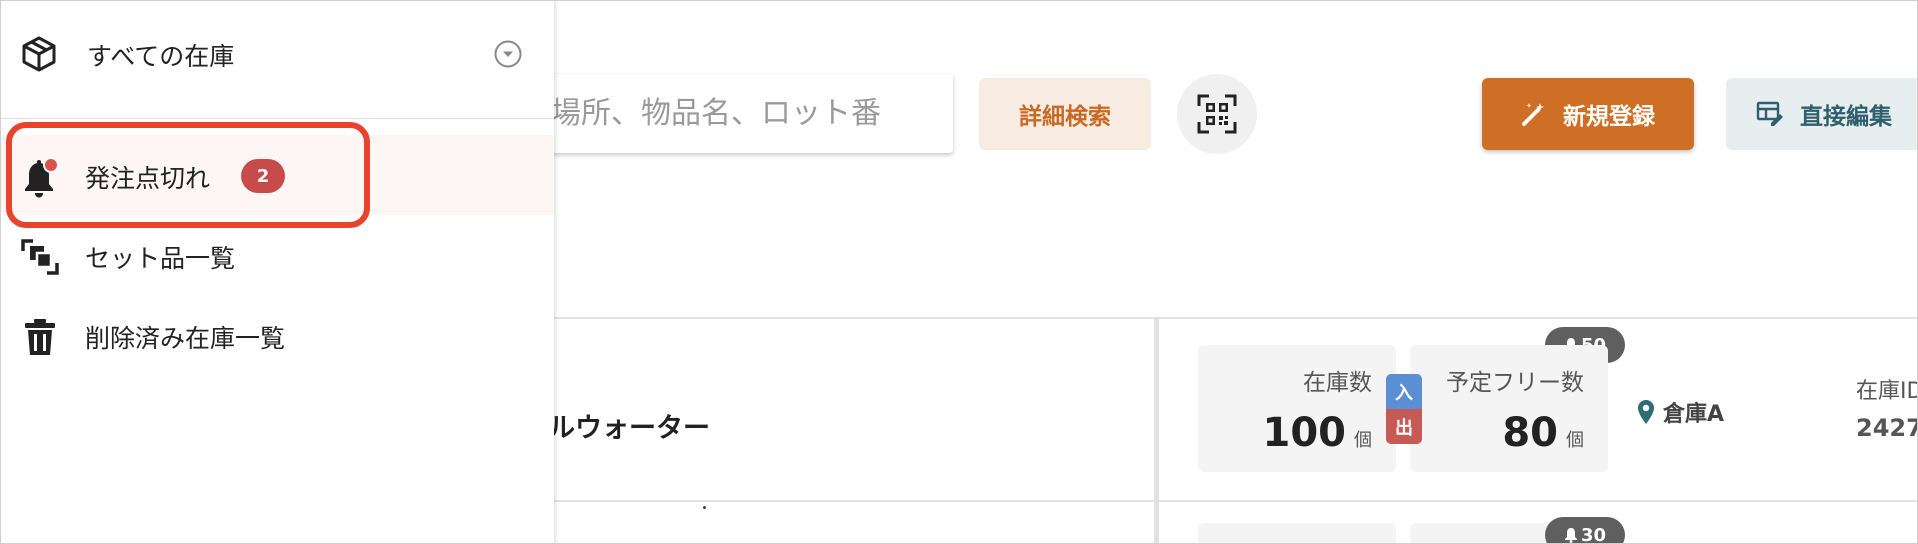 The width and height of the screenshot is (1918, 544). What do you see at coordinates (39, 54) in the screenshot?
I see `box-icon` at bounding box center [39, 54].